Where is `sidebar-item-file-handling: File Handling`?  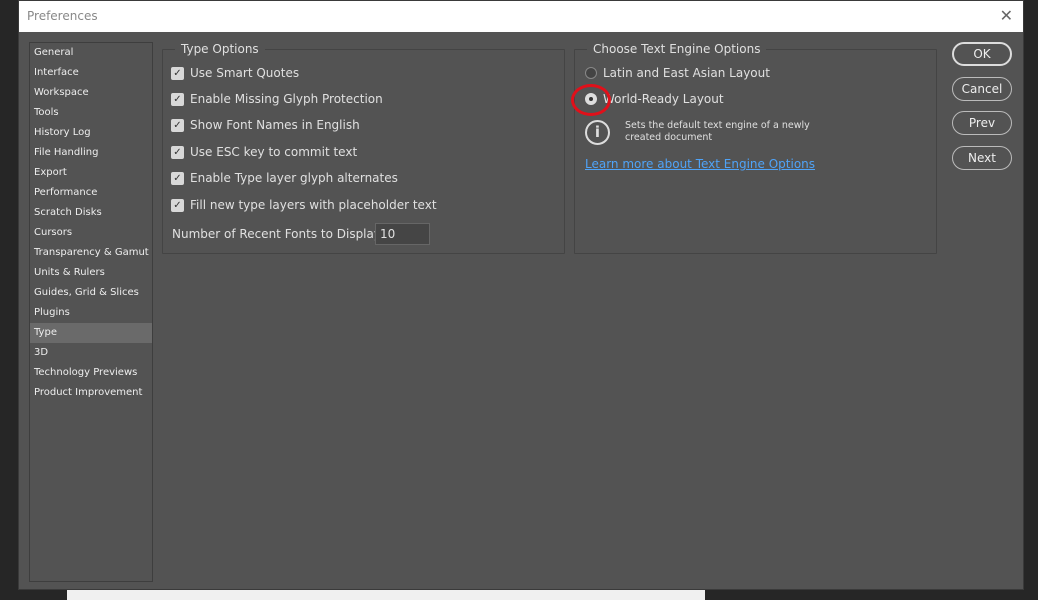 sidebar-item-file-handling: File Handling is located at coordinates (91, 153).